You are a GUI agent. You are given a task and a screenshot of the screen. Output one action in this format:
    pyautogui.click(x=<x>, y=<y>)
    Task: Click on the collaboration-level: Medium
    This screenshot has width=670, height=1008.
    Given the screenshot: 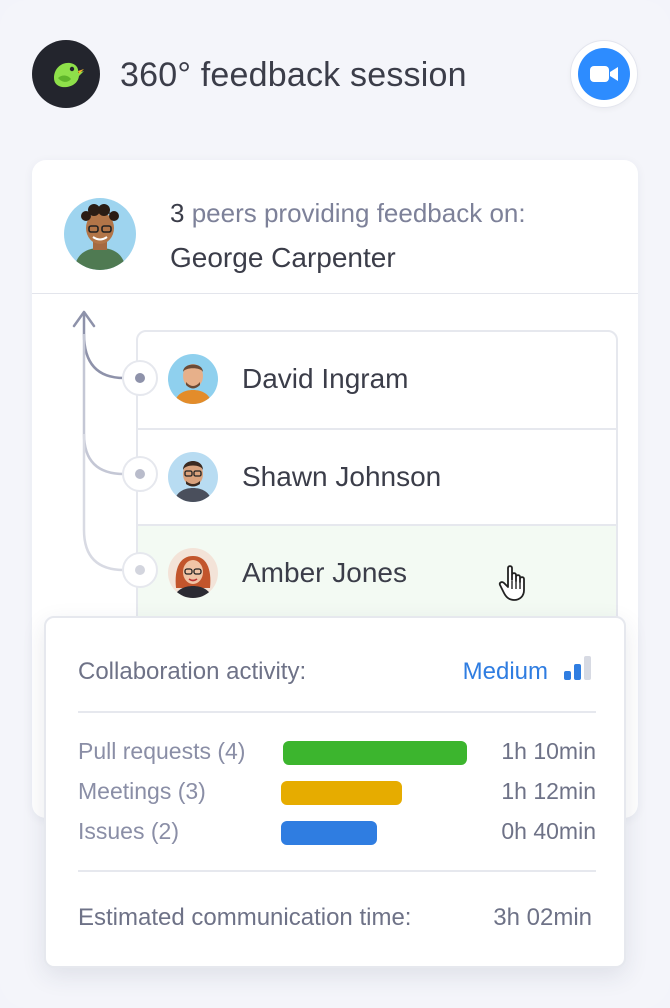 What is the action you would take?
    pyautogui.click(x=505, y=671)
    